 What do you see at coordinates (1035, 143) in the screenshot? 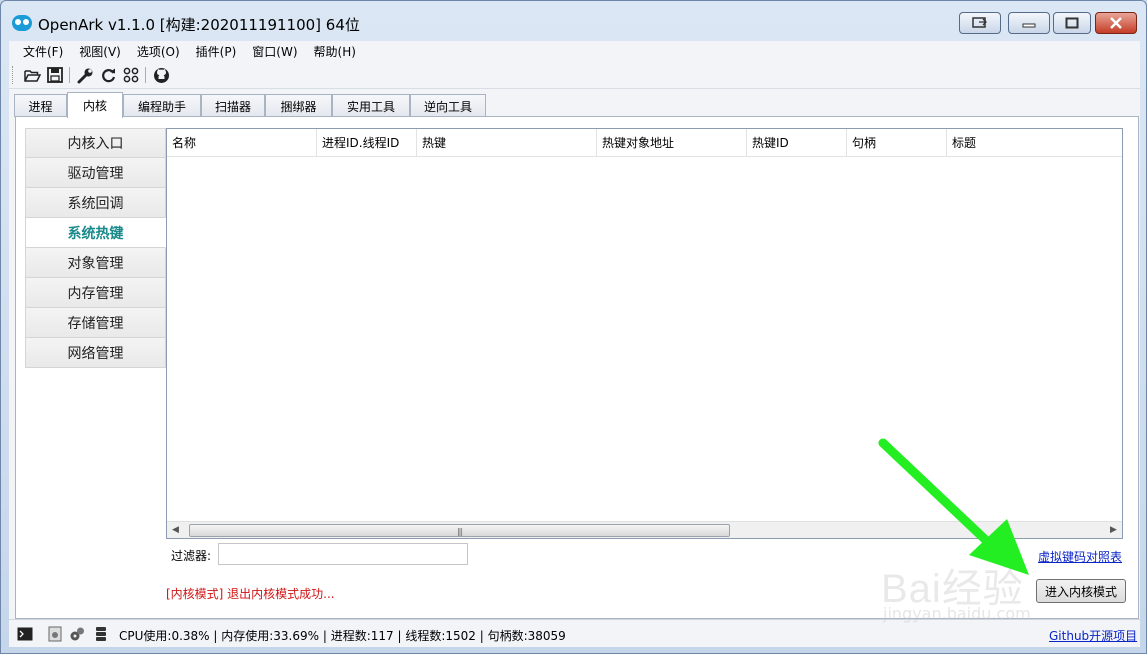
I see `column-header-title: 标题` at bounding box center [1035, 143].